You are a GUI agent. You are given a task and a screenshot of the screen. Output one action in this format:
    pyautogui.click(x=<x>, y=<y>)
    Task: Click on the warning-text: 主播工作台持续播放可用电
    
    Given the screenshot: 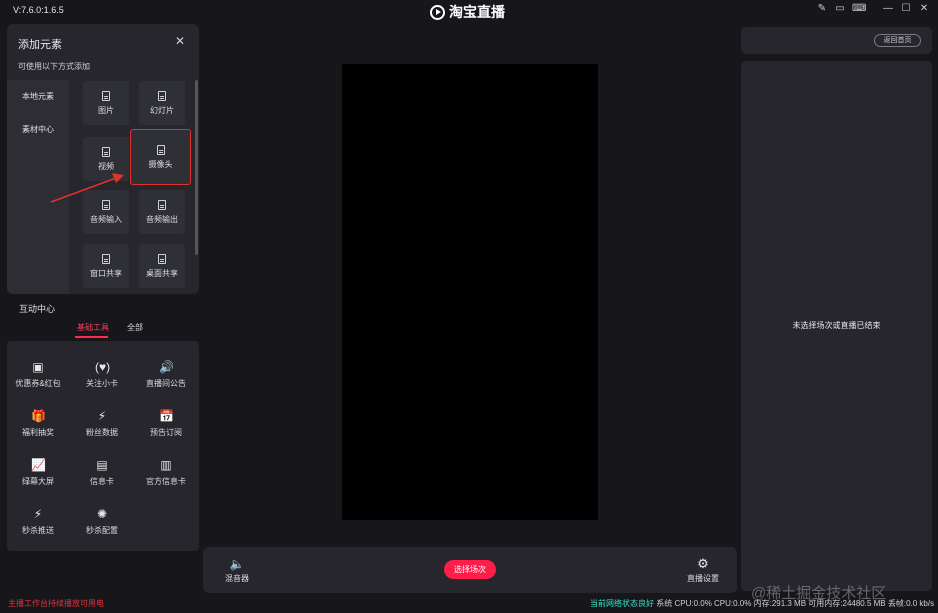 What is the action you would take?
    pyautogui.click(x=56, y=603)
    